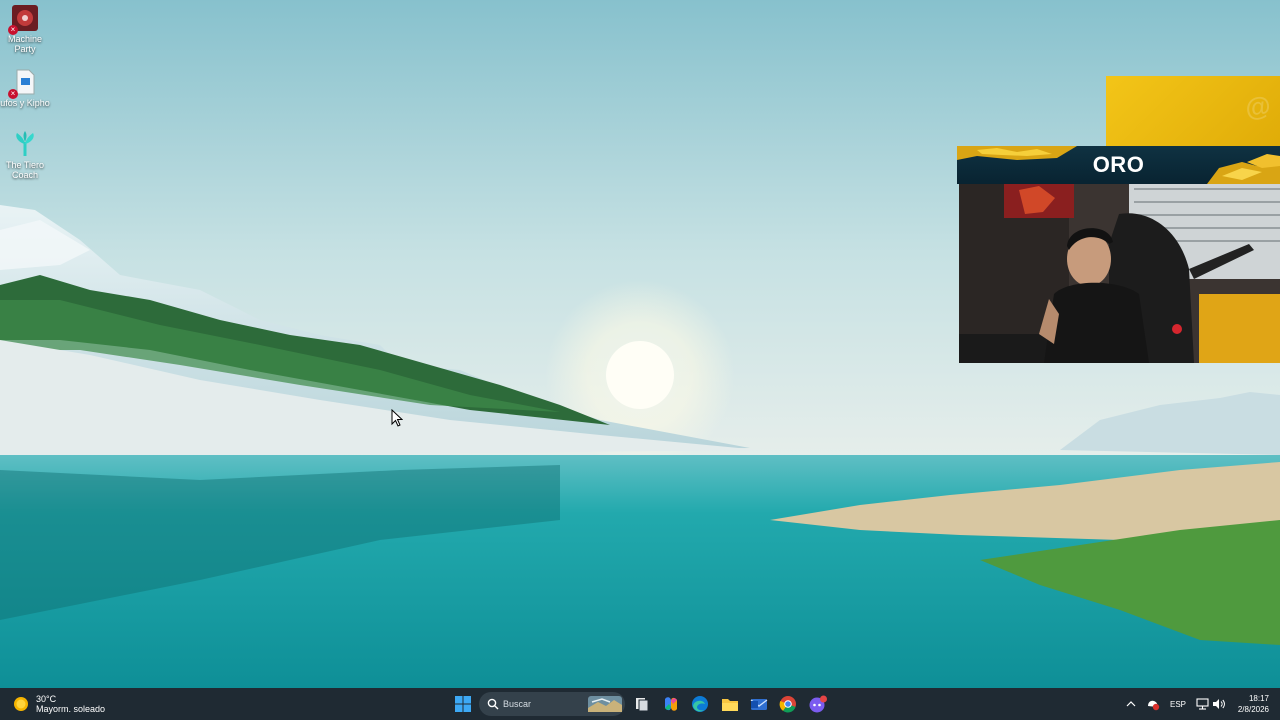  What do you see at coordinates (25, 44) in the screenshot?
I see `desktop-icon-label: Machine Party` at bounding box center [25, 44].